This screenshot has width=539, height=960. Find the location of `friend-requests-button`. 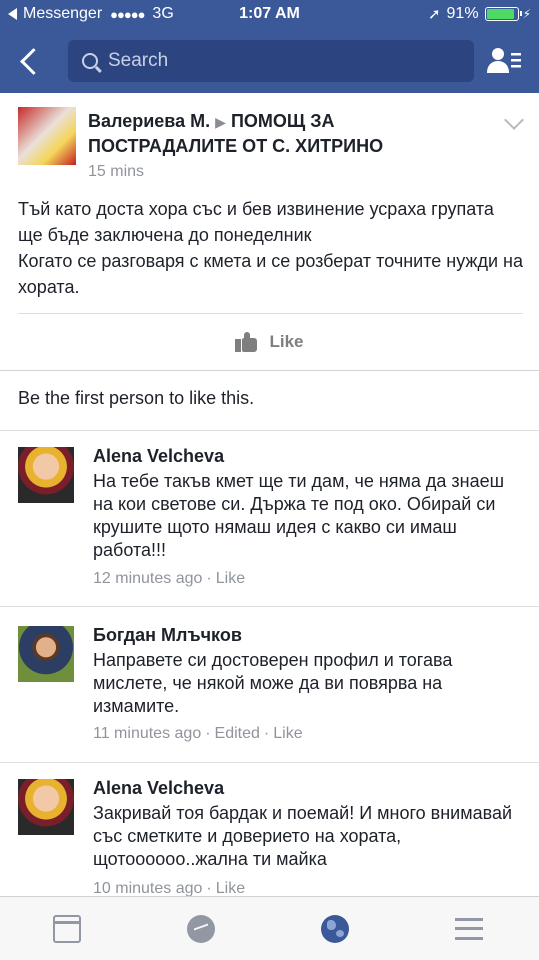

friend-requests-button is located at coordinates (504, 61).